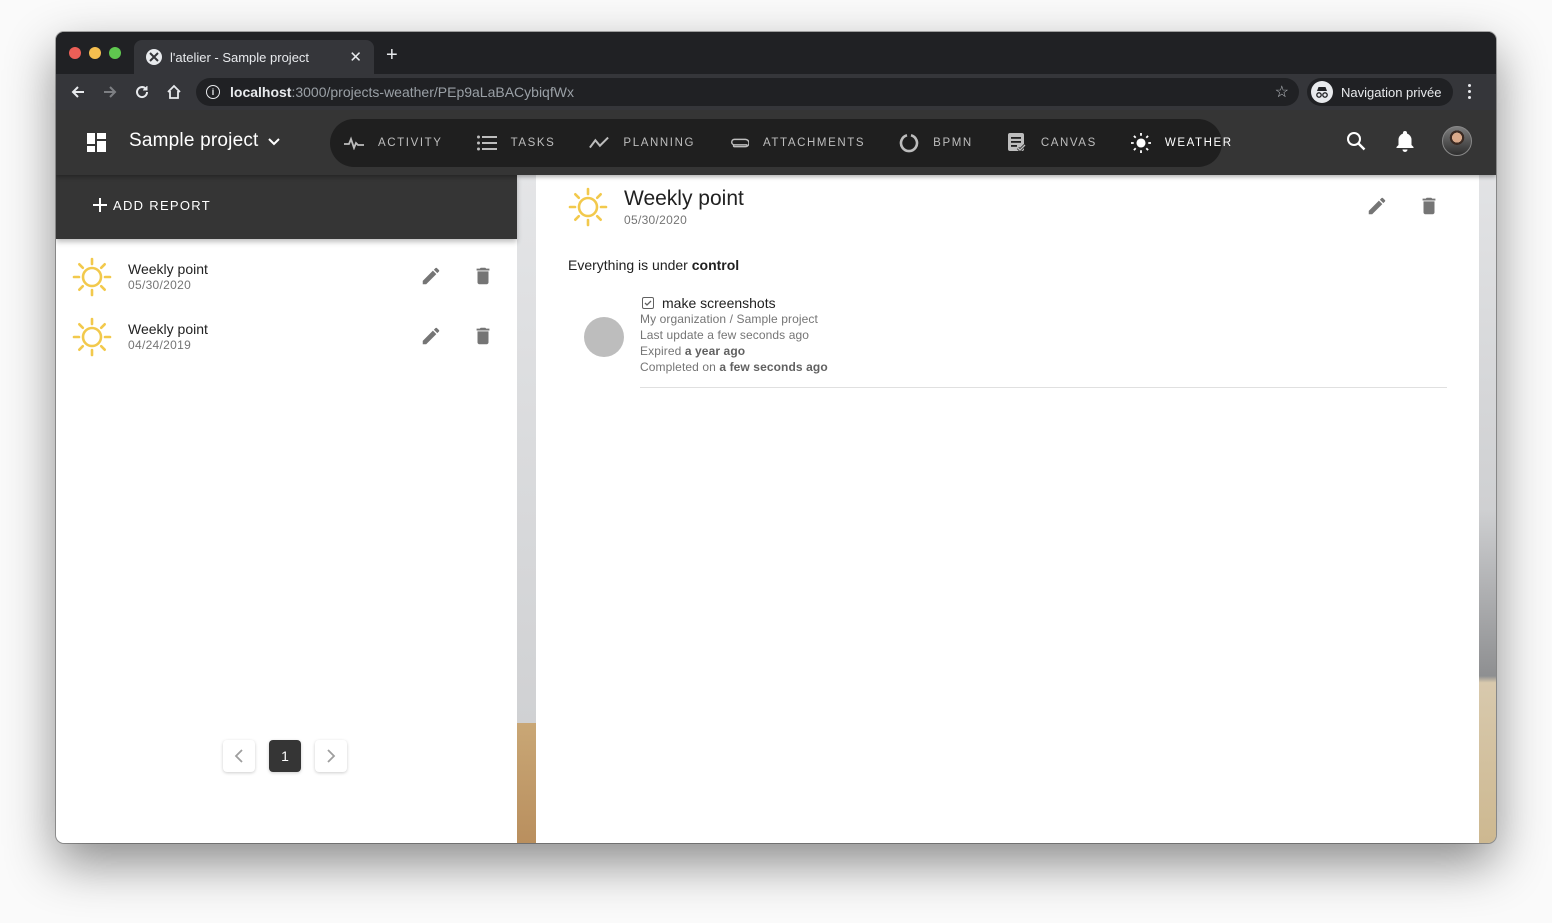  What do you see at coordinates (1282, 92) in the screenshot?
I see `bookmark-star-icon: ☆` at bounding box center [1282, 92].